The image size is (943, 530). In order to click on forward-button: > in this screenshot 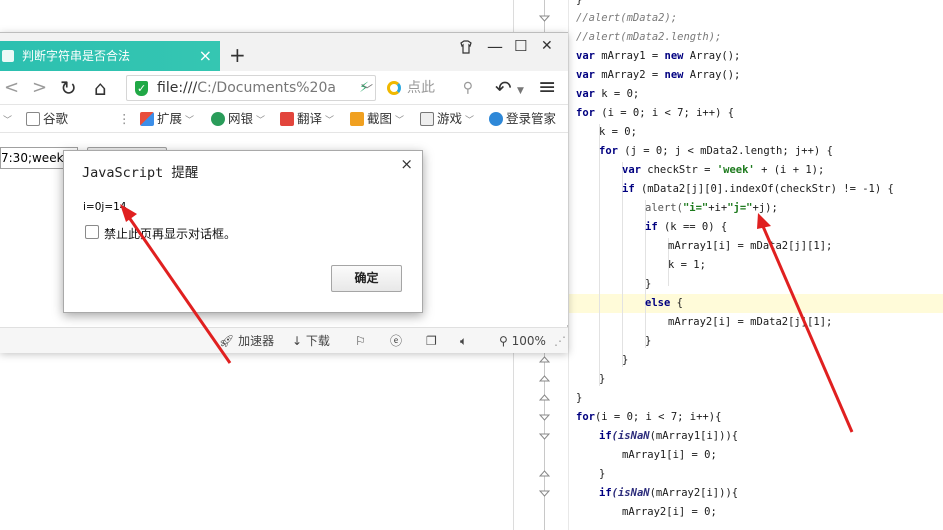, I will do `click(39, 88)`.